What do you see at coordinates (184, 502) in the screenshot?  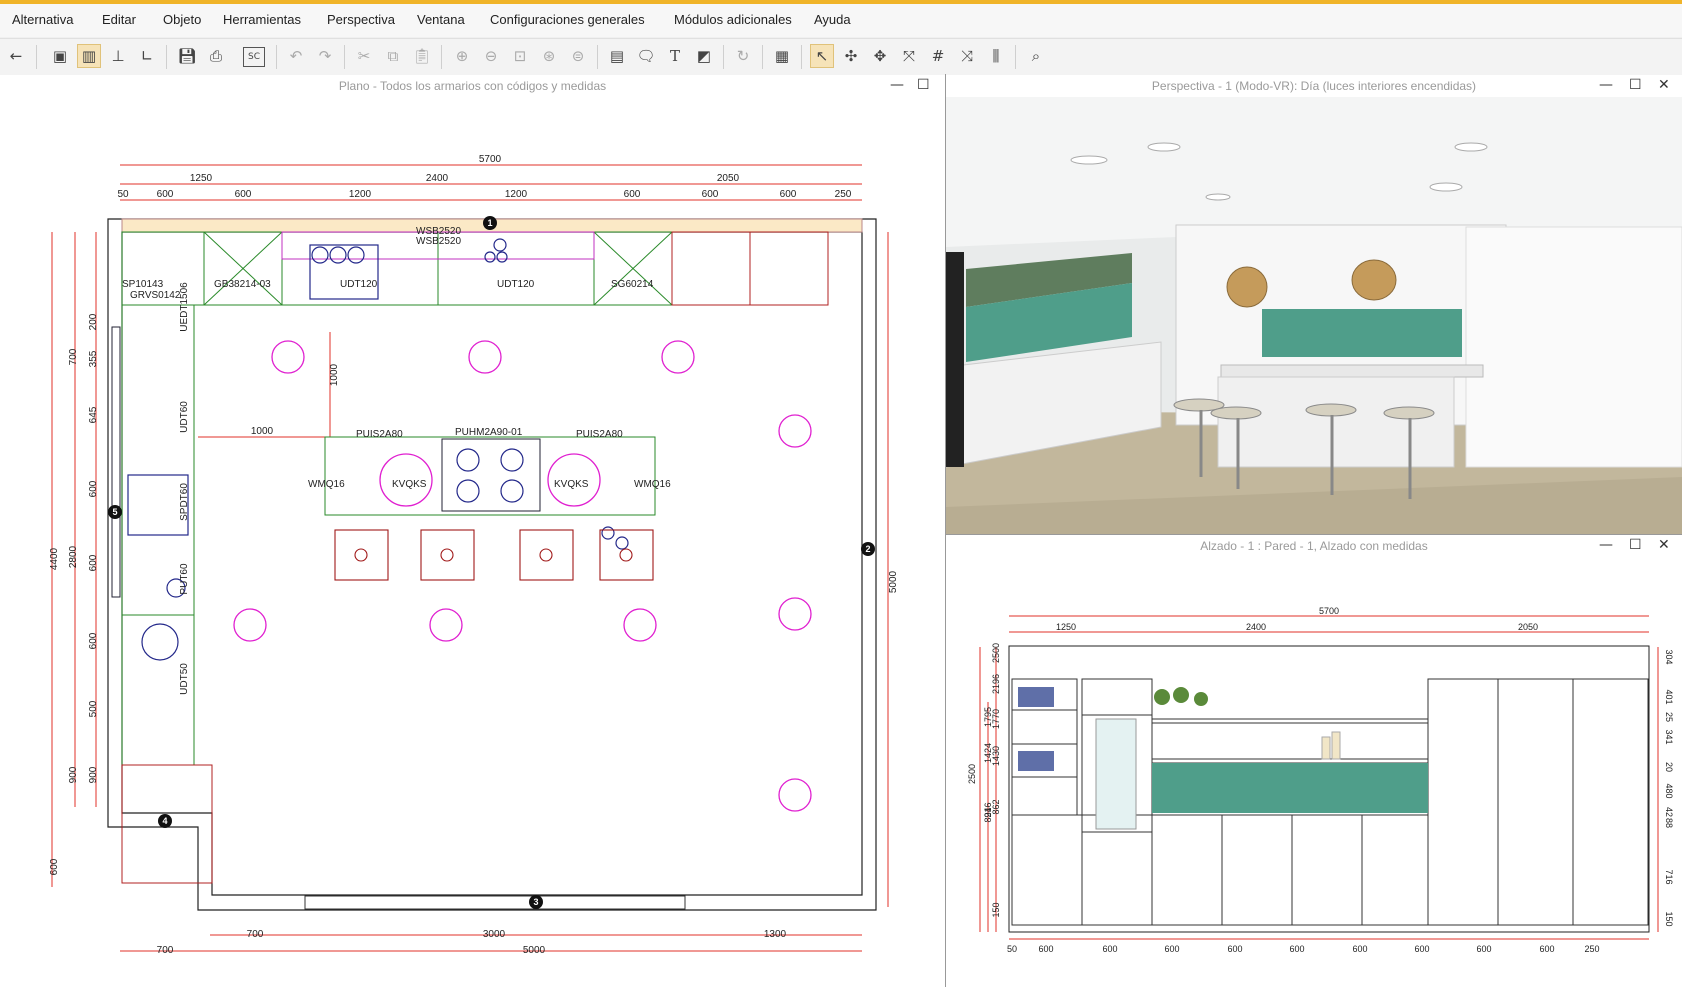 I see `cabinet-code: SPDT60` at bounding box center [184, 502].